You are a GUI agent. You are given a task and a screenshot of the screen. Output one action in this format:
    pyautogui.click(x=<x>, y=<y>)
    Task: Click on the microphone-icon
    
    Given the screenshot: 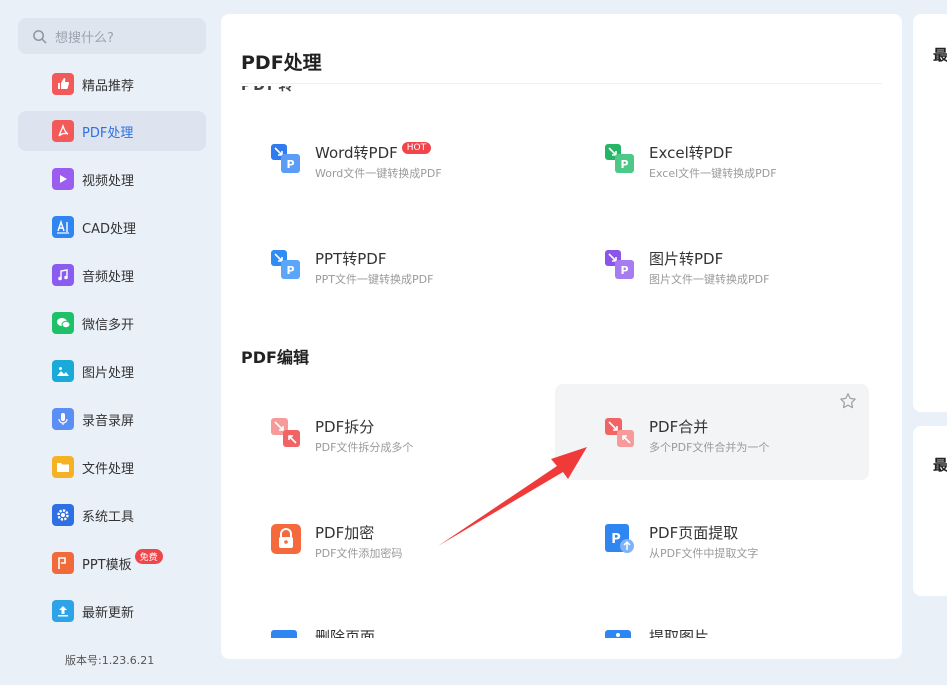 What is the action you would take?
    pyautogui.click(x=63, y=419)
    